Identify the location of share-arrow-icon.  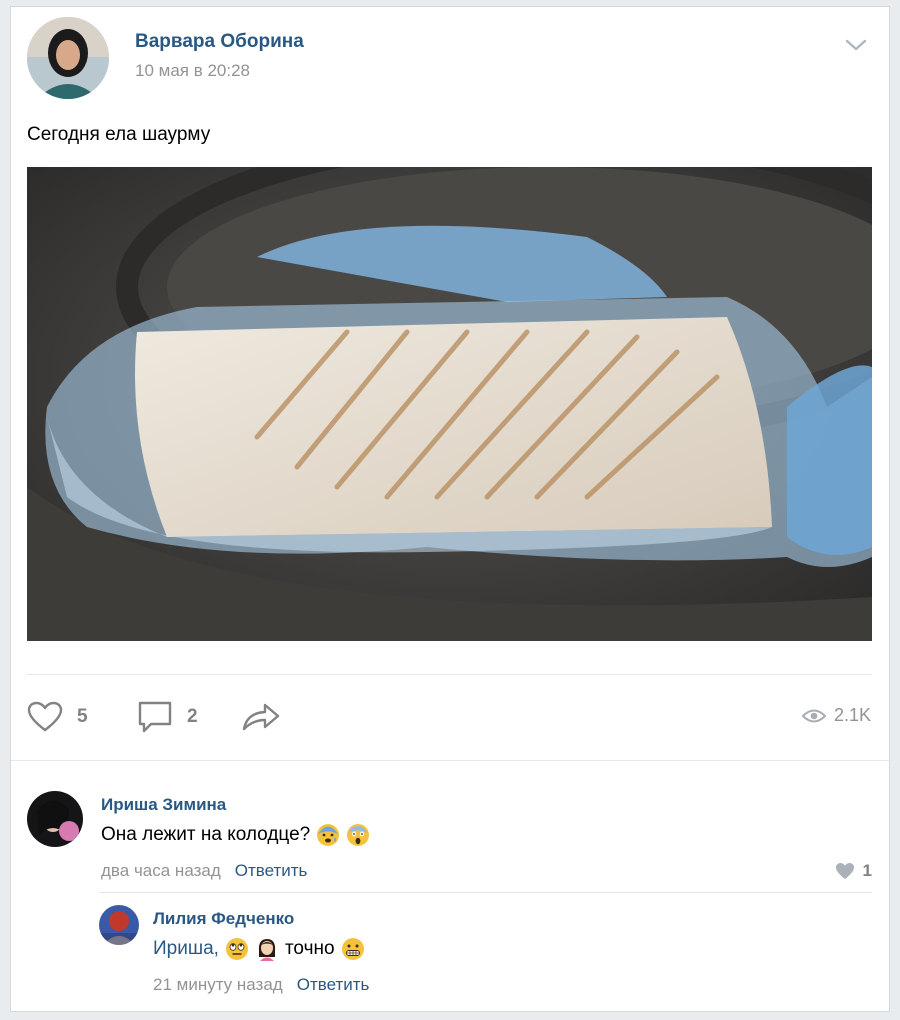
(261, 717).